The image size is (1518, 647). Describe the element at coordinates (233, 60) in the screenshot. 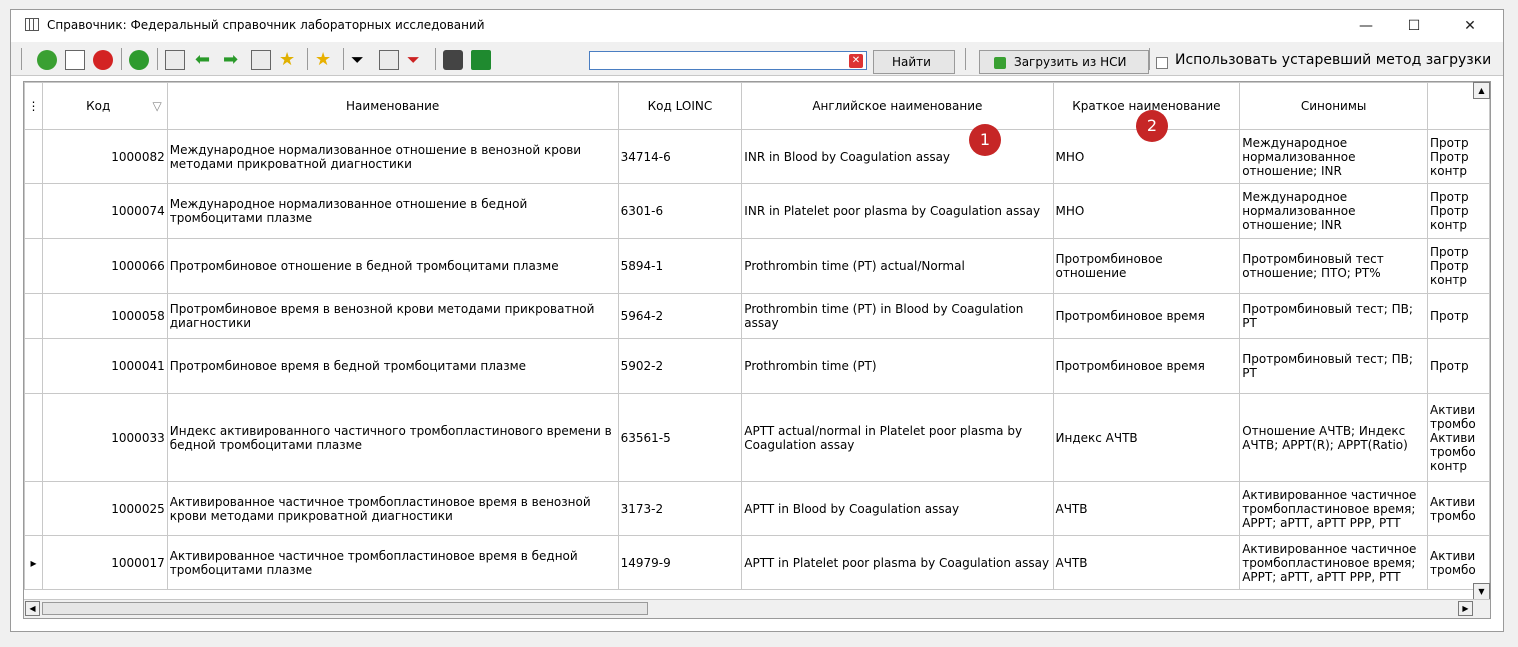

I see `arrow-right-icon: ➡` at that location.